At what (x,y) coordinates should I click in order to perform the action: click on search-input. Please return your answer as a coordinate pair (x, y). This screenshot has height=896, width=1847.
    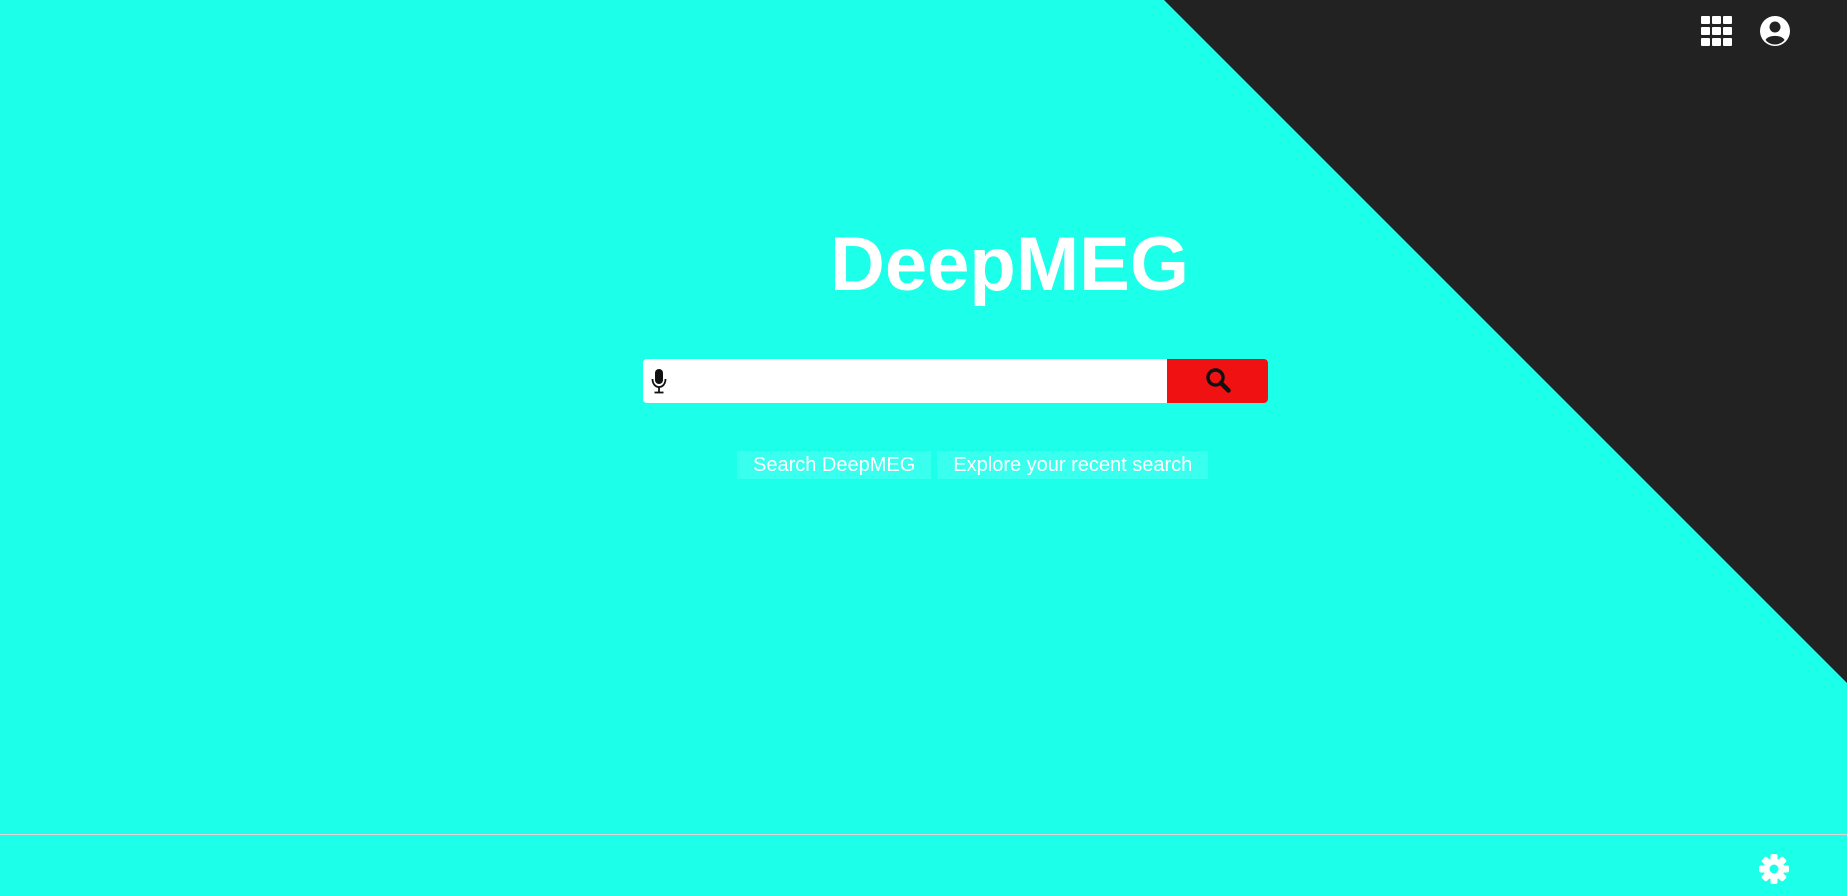
    Looking at the image, I should click on (920, 381).